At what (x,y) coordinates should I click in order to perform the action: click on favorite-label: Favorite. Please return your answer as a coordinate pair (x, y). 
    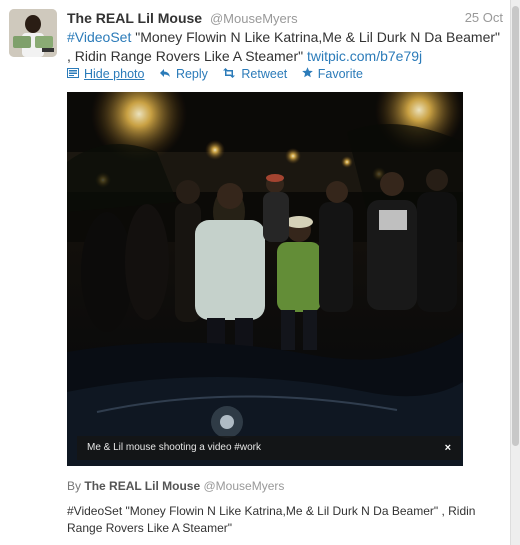
    Looking at the image, I should click on (340, 74).